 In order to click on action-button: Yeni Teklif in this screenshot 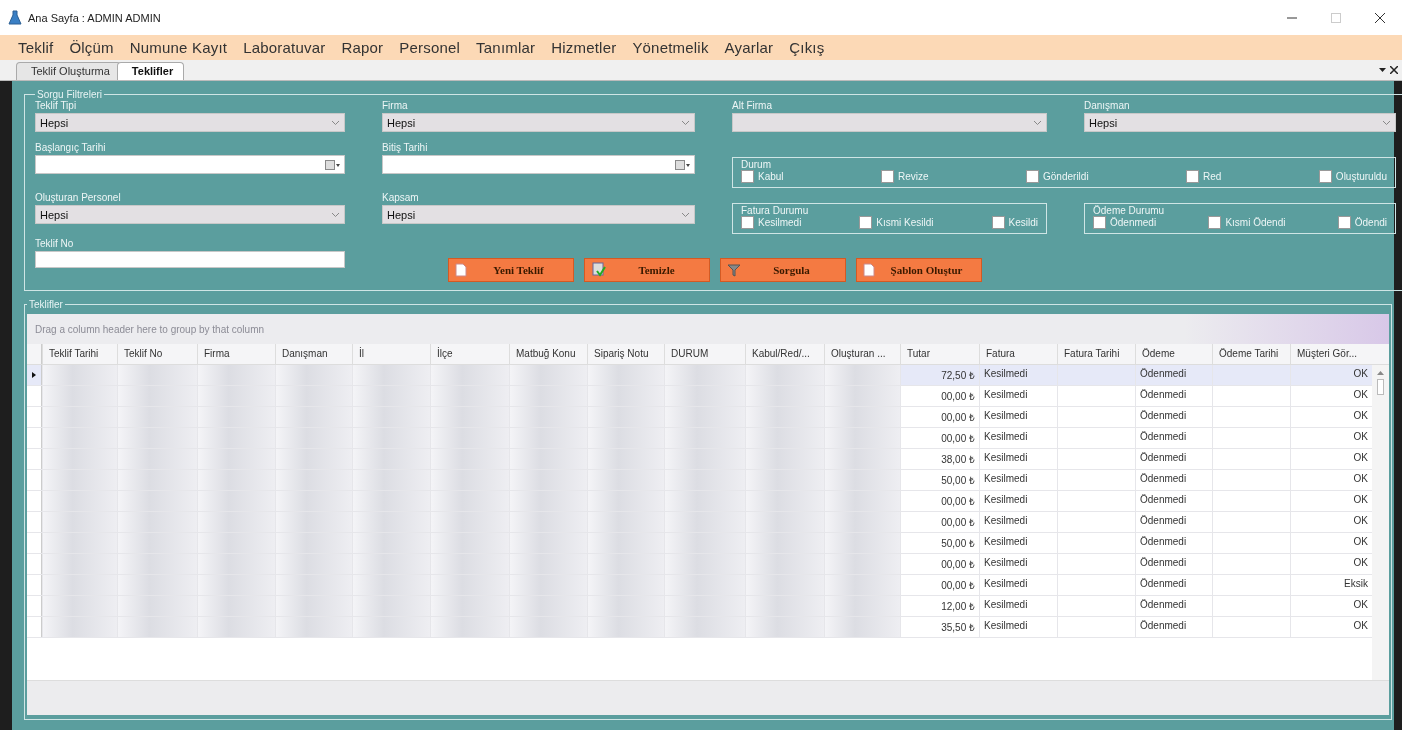, I will do `click(510, 270)`.